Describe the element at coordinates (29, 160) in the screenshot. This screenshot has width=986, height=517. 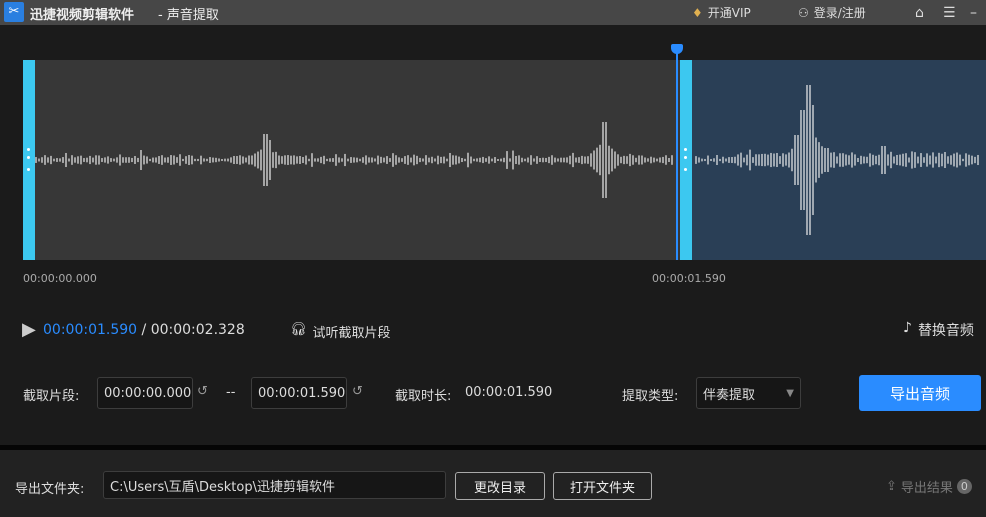
I see `left-trim-handle` at that location.